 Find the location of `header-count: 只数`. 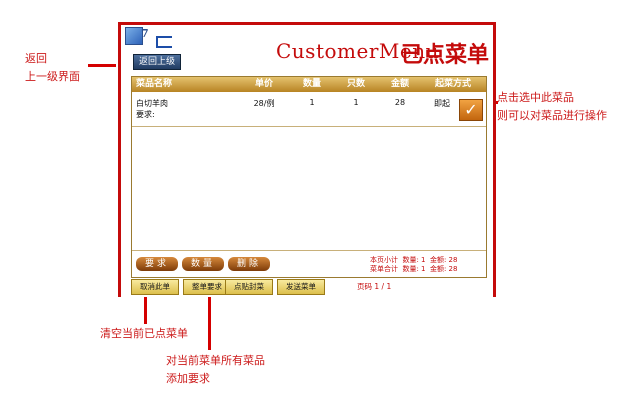

header-count: 只数 is located at coordinates (355, 84).